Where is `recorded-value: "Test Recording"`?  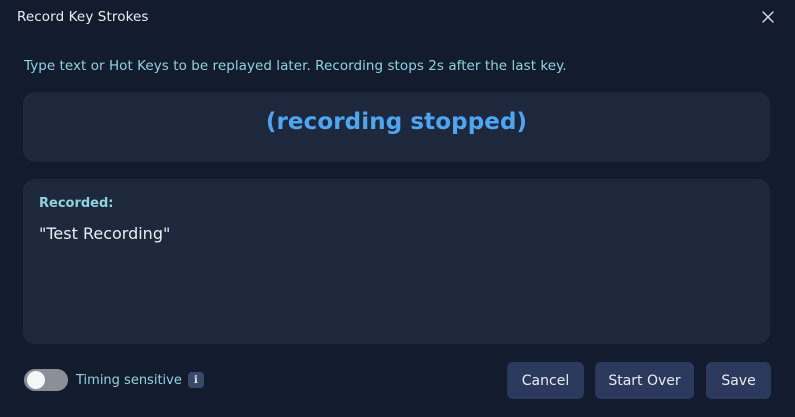 recorded-value: "Test Recording" is located at coordinates (105, 233).